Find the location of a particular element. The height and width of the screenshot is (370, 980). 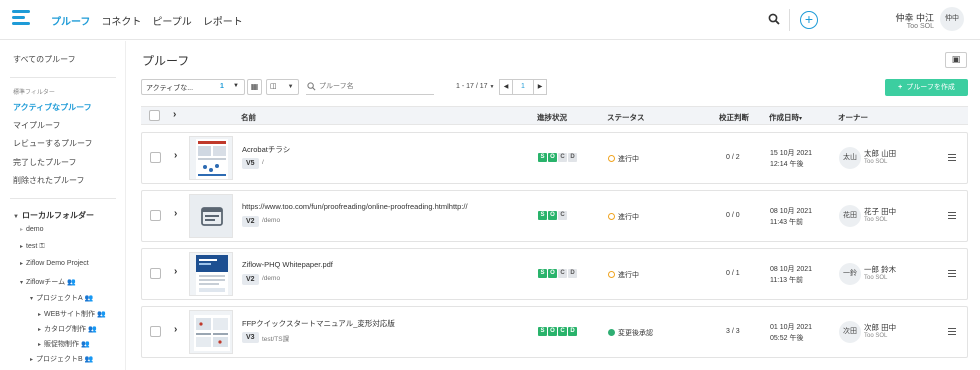

folder-demo: ▸ demo is located at coordinates (32, 229).